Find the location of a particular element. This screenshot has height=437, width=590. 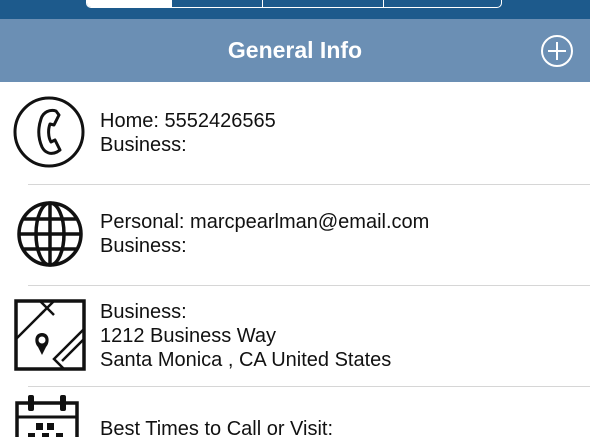

navigation-bar: General Info is located at coordinates (295, 50).